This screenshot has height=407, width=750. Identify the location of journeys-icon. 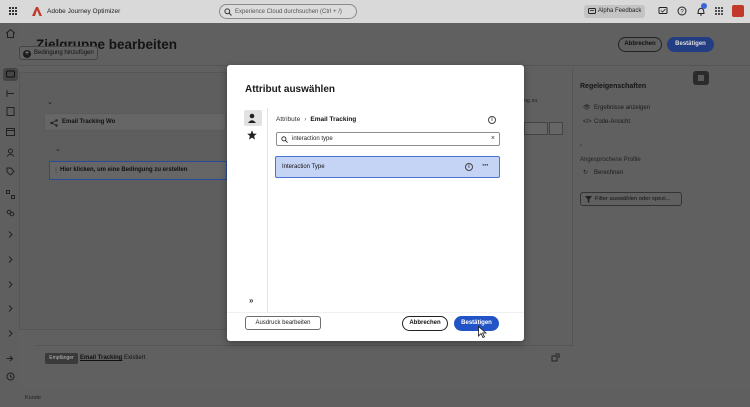
(10, 74).